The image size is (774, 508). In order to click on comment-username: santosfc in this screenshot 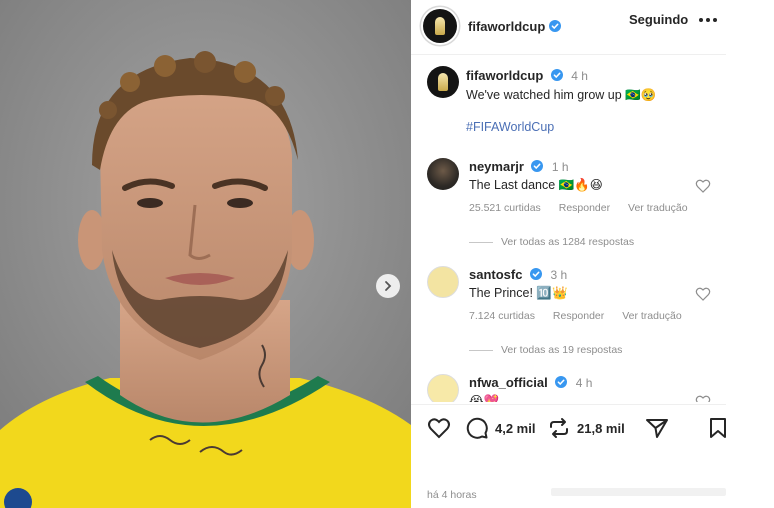, I will do `click(495, 274)`.